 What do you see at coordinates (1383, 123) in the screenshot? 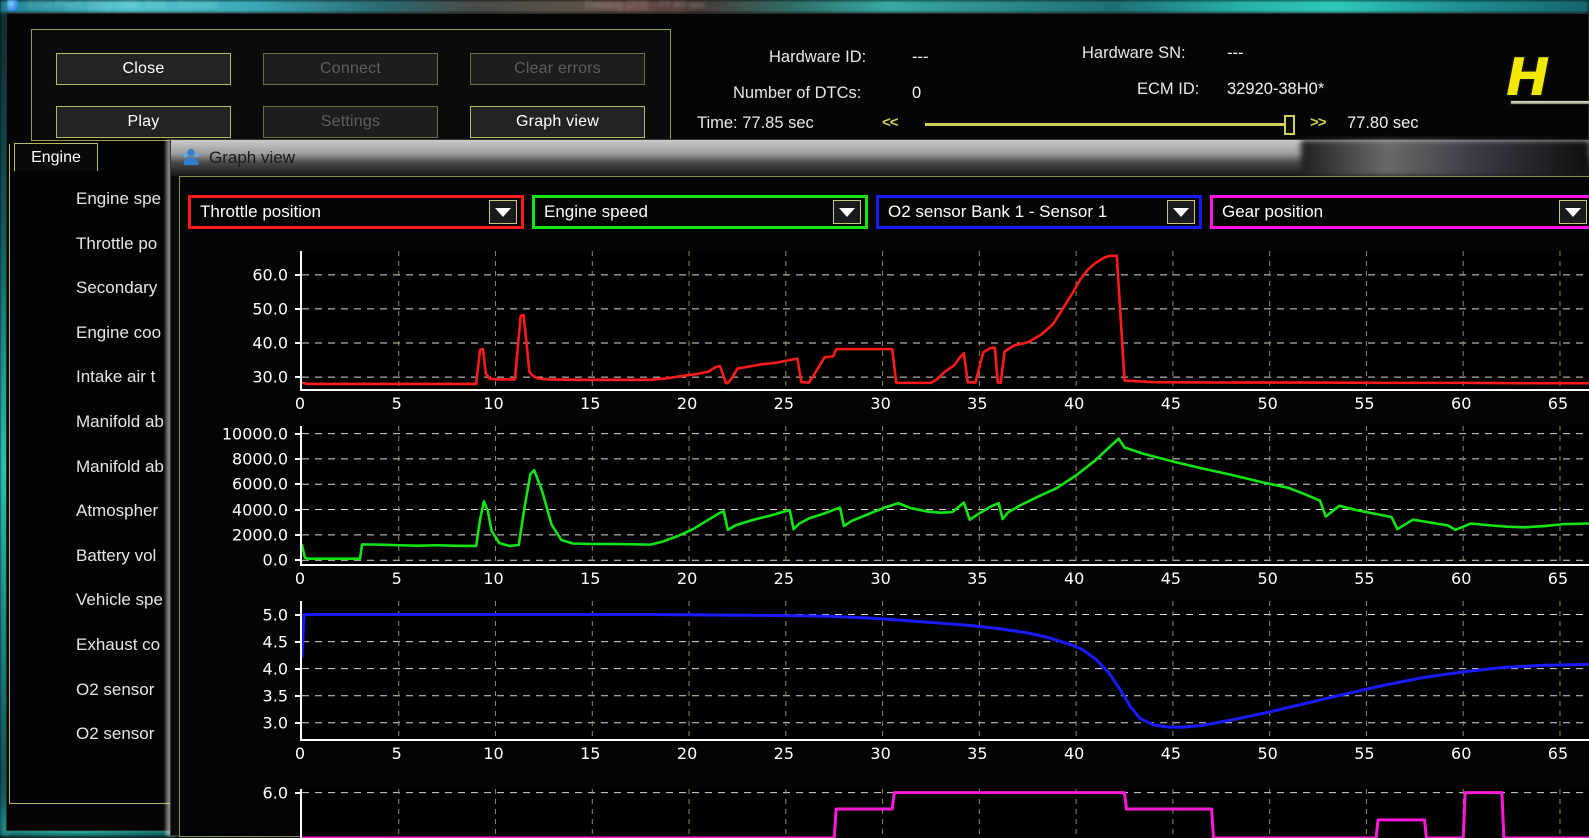
I see `time-position-value: 77.80 sec` at bounding box center [1383, 123].